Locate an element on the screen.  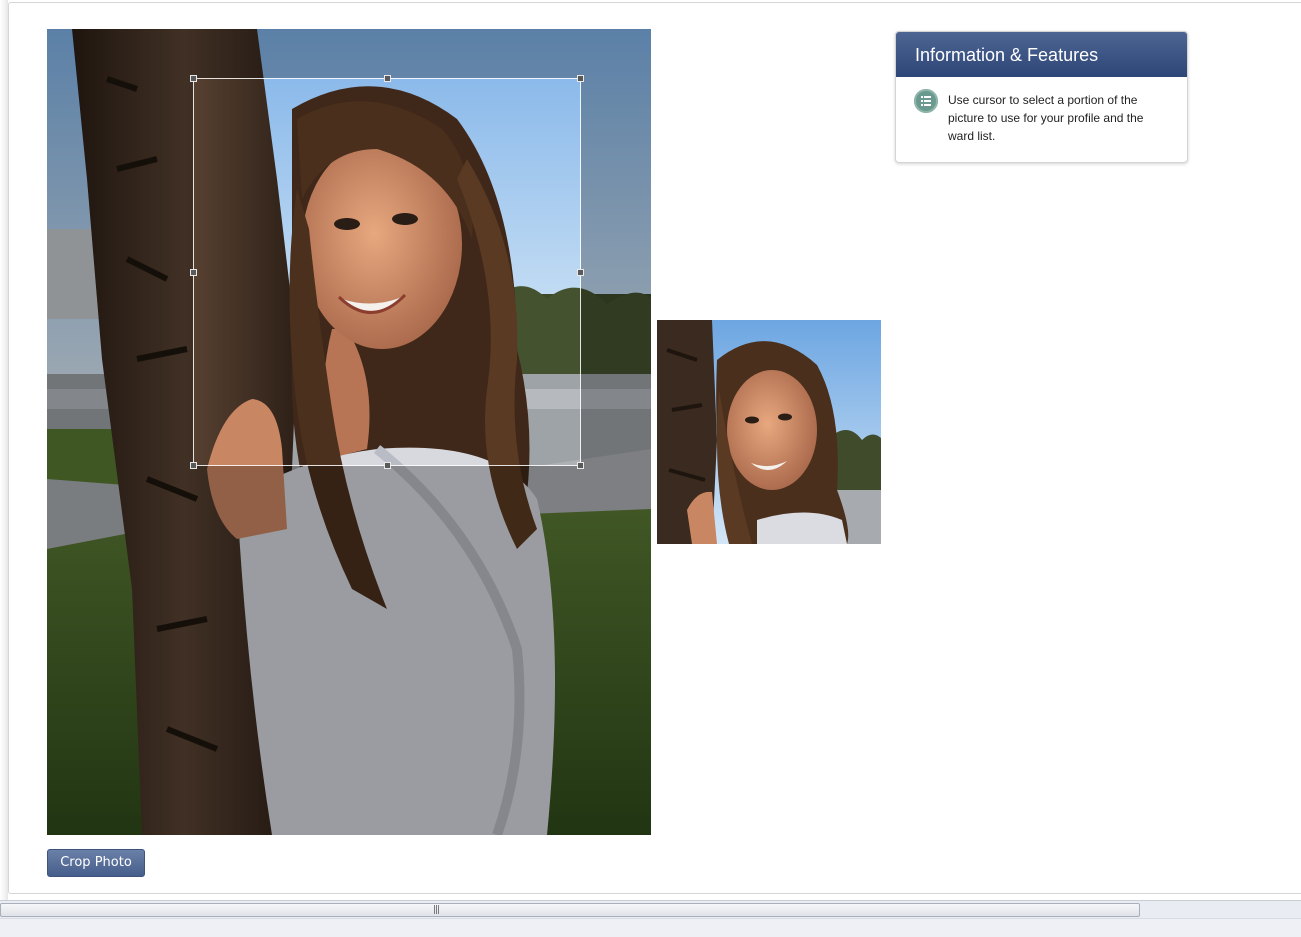
crop-photo-button: Crop Photo is located at coordinates (96, 863).